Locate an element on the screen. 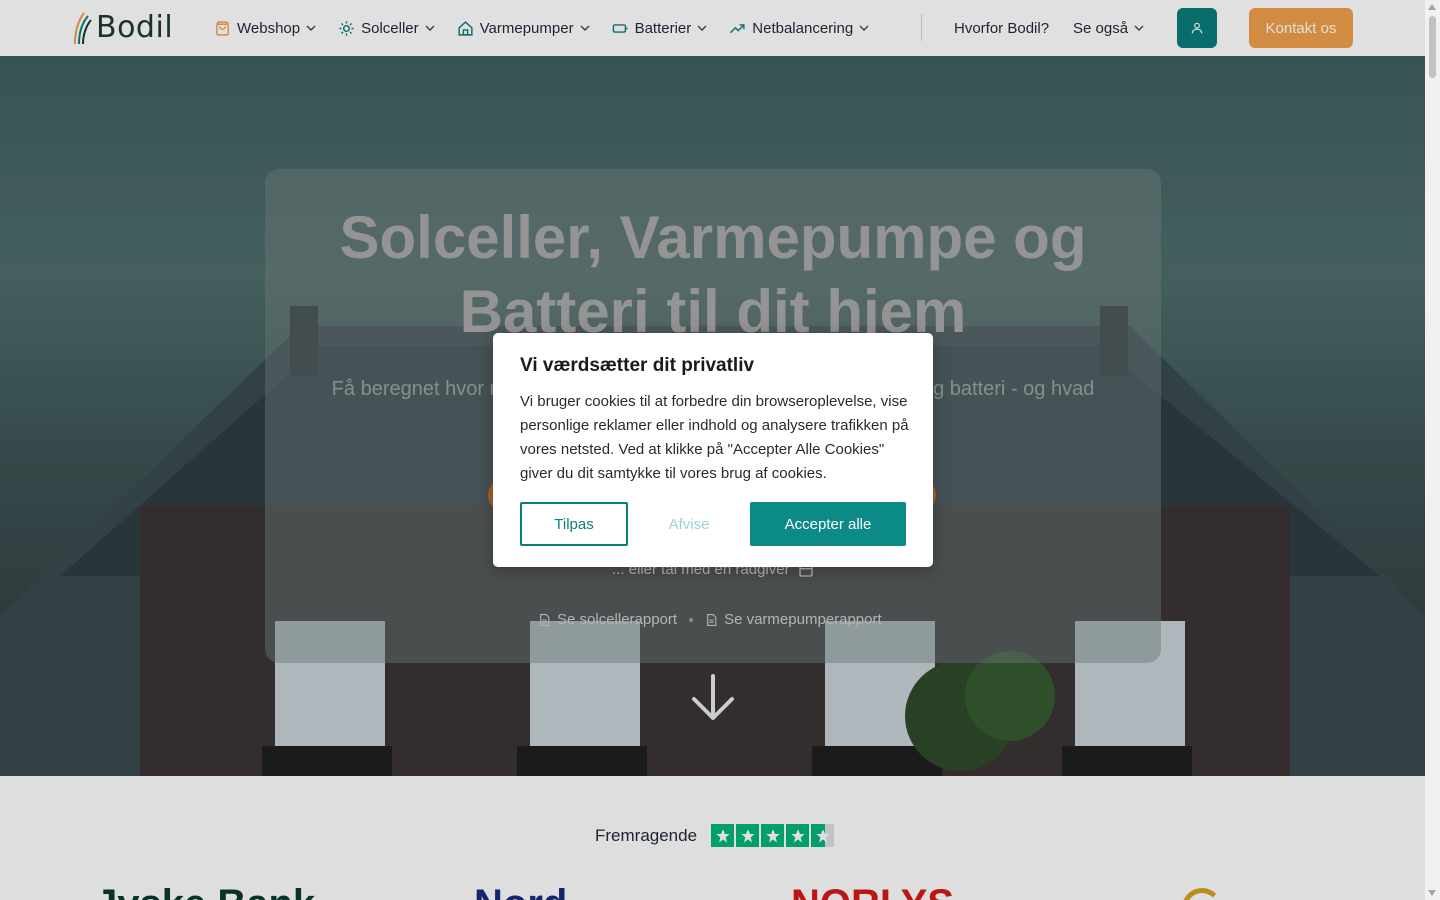 The height and width of the screenshot is (900, 1440). reject-button: Afvise is located at coordinates (689, 524).